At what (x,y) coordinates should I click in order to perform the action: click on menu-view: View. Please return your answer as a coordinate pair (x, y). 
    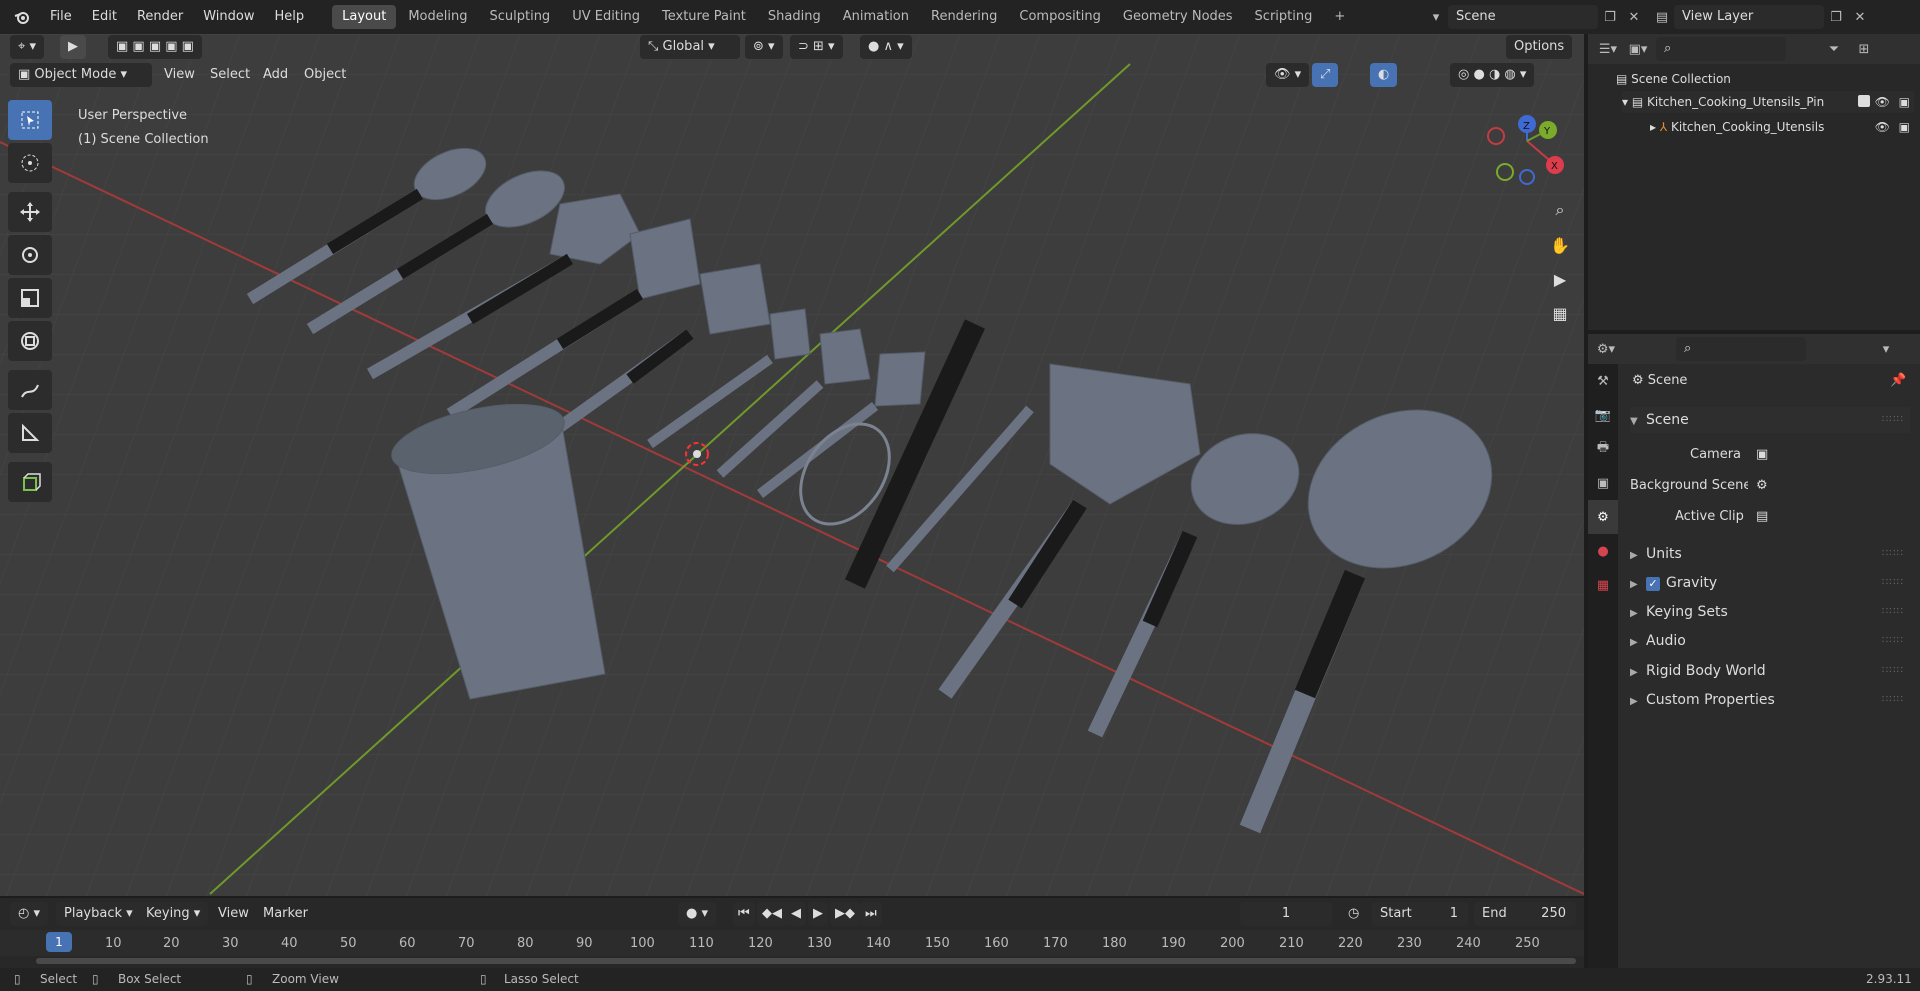
    Looking at the image, I should click on (179, 75).